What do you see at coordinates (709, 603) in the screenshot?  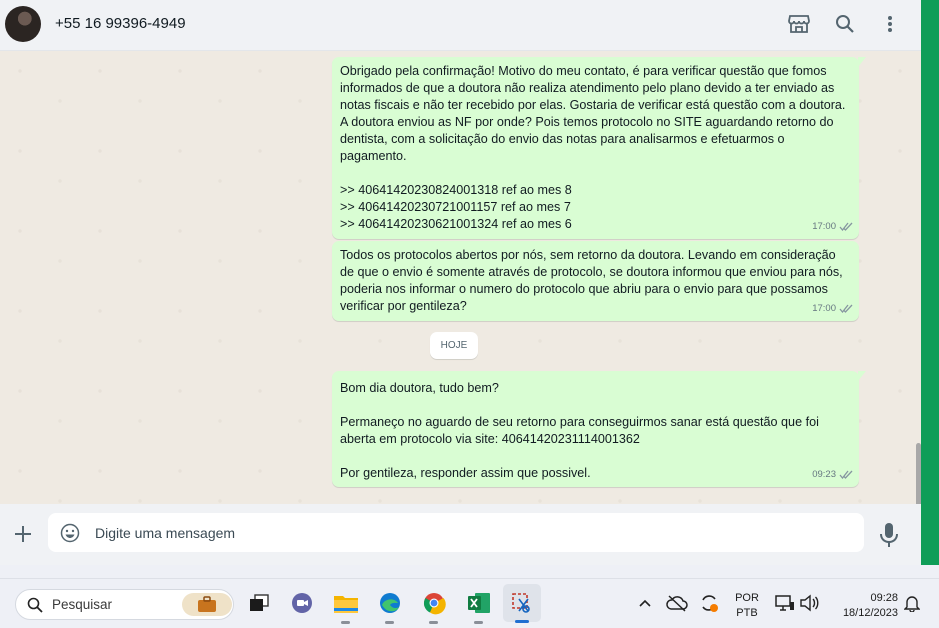 I see `sync-icon` at bounding box center [709, 603].